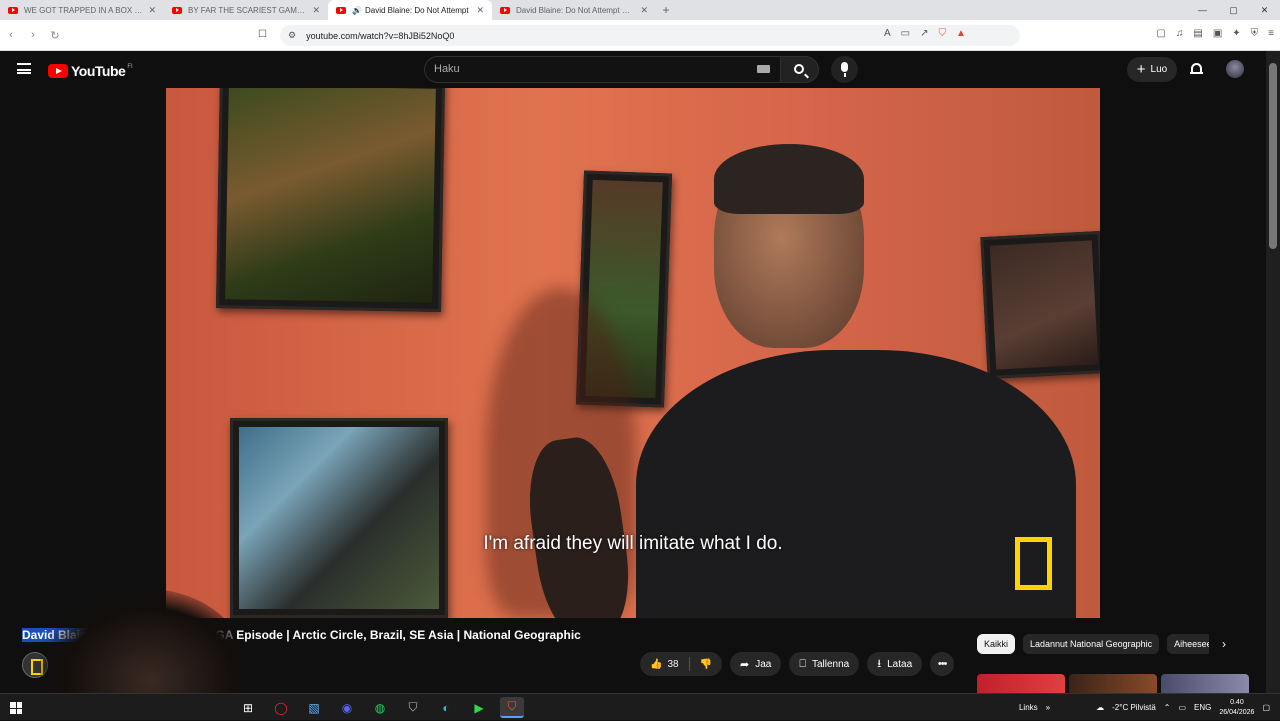  I want to click on thumbs-down-icon: 👎, so click(706, 664).